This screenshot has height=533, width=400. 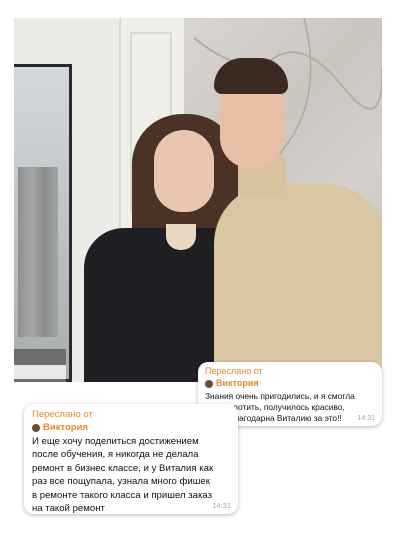 I want to click on message-line: после обучения, я никогда не делала, so click(x=115, y=455).